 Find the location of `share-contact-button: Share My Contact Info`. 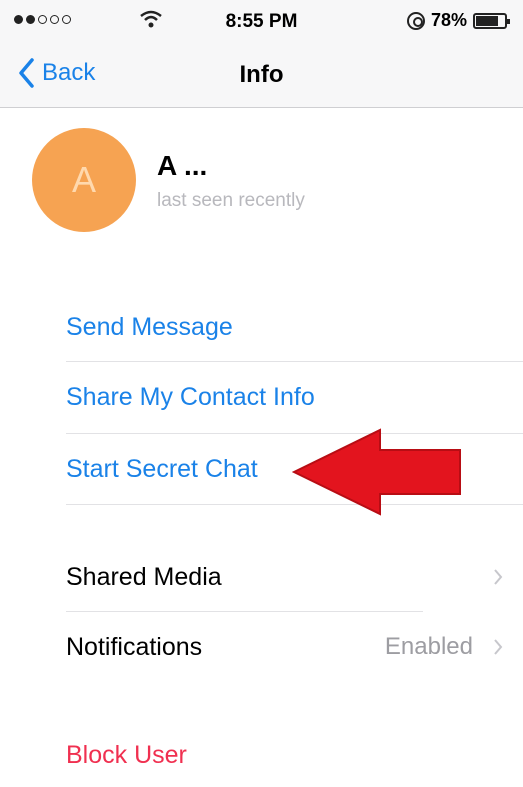

share-contact-button: Share My Contact Info is located at coordinates (294, 397).